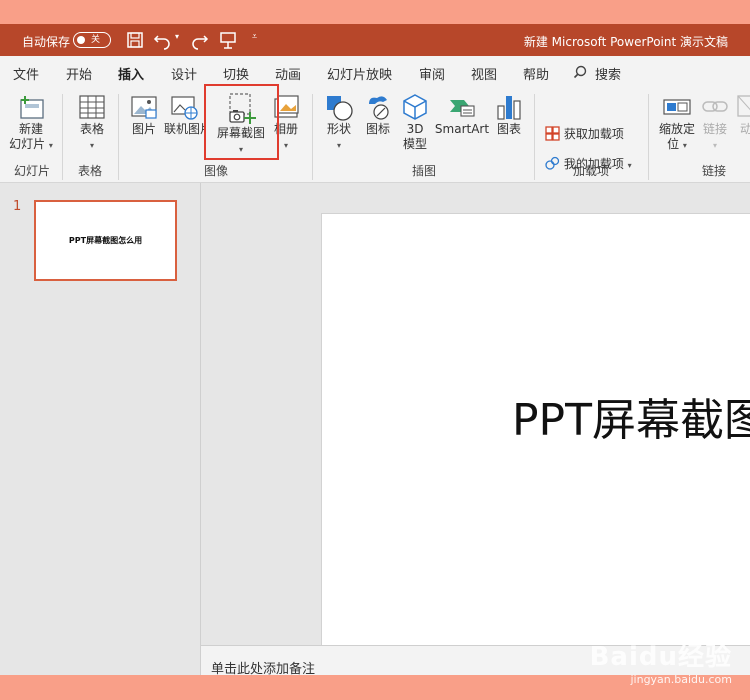  I want to click on link-dropdown-icon: ▾, so click(714, 145).